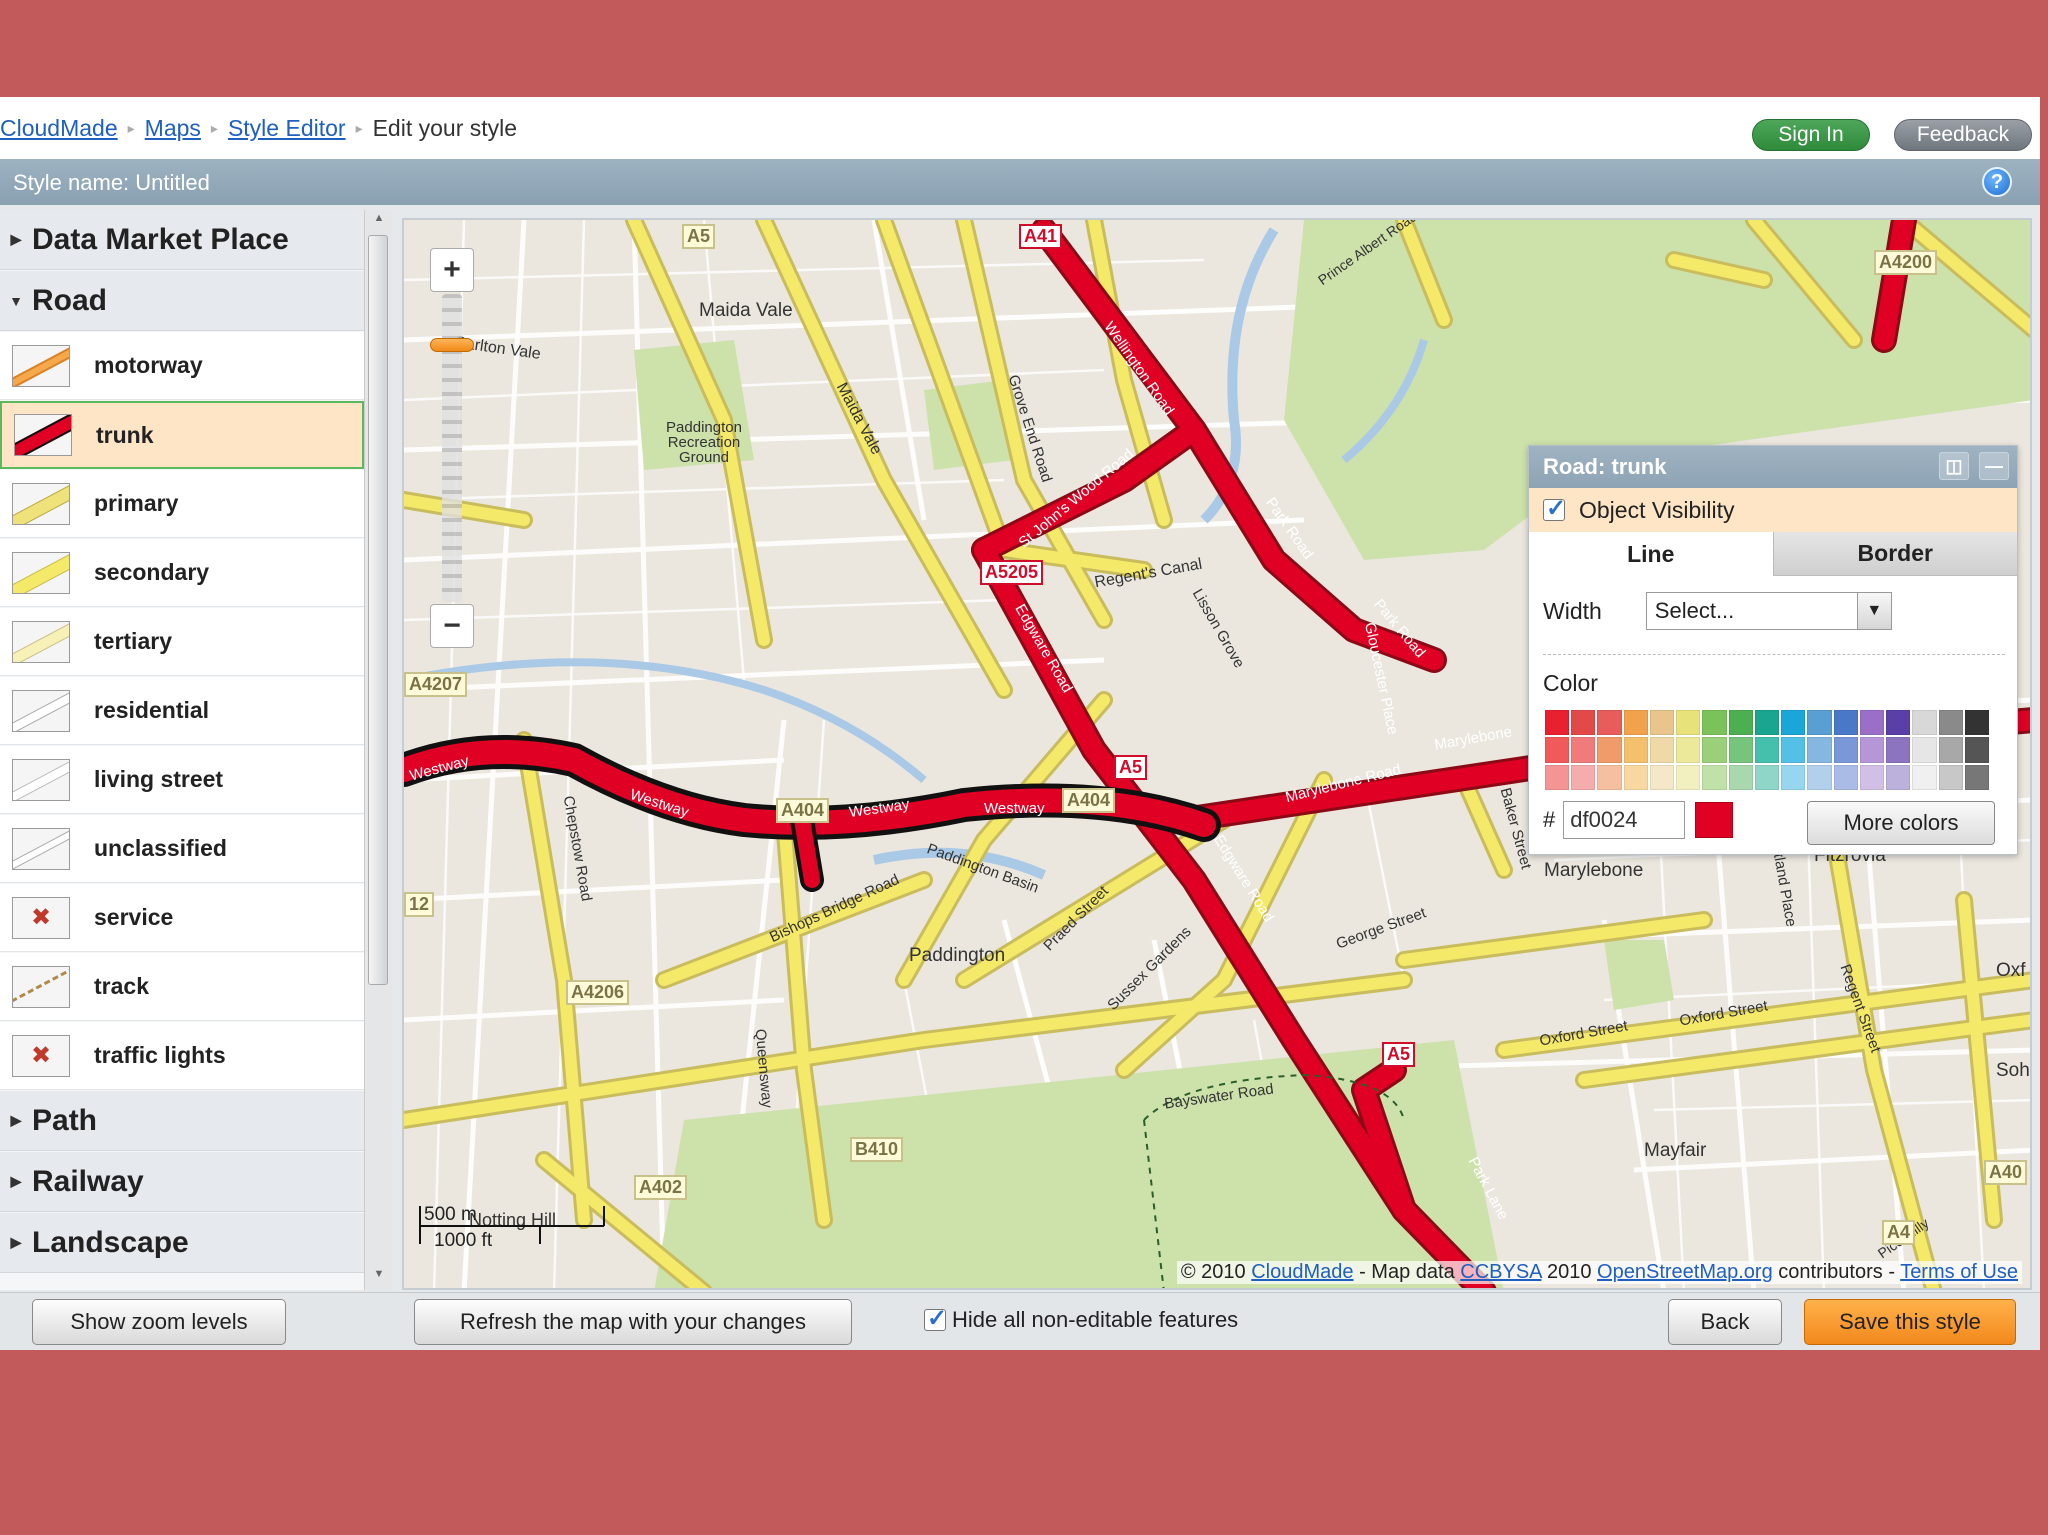  Describe the element at coordinates (182, 987) in the screenshot. I see `road-item-track: track` at that location.